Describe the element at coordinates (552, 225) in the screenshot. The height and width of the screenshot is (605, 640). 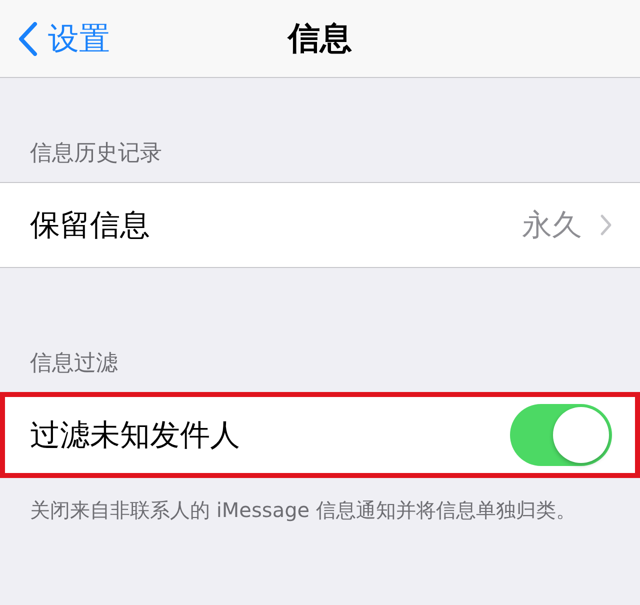
I see `row-value: 永久` at that location.